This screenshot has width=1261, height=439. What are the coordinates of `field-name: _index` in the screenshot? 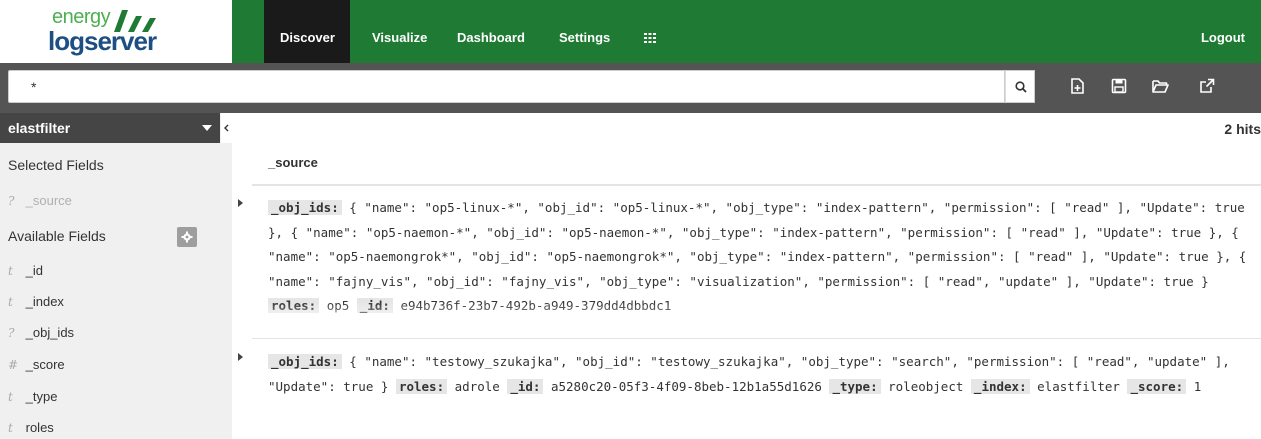 It's located at (44, 301).